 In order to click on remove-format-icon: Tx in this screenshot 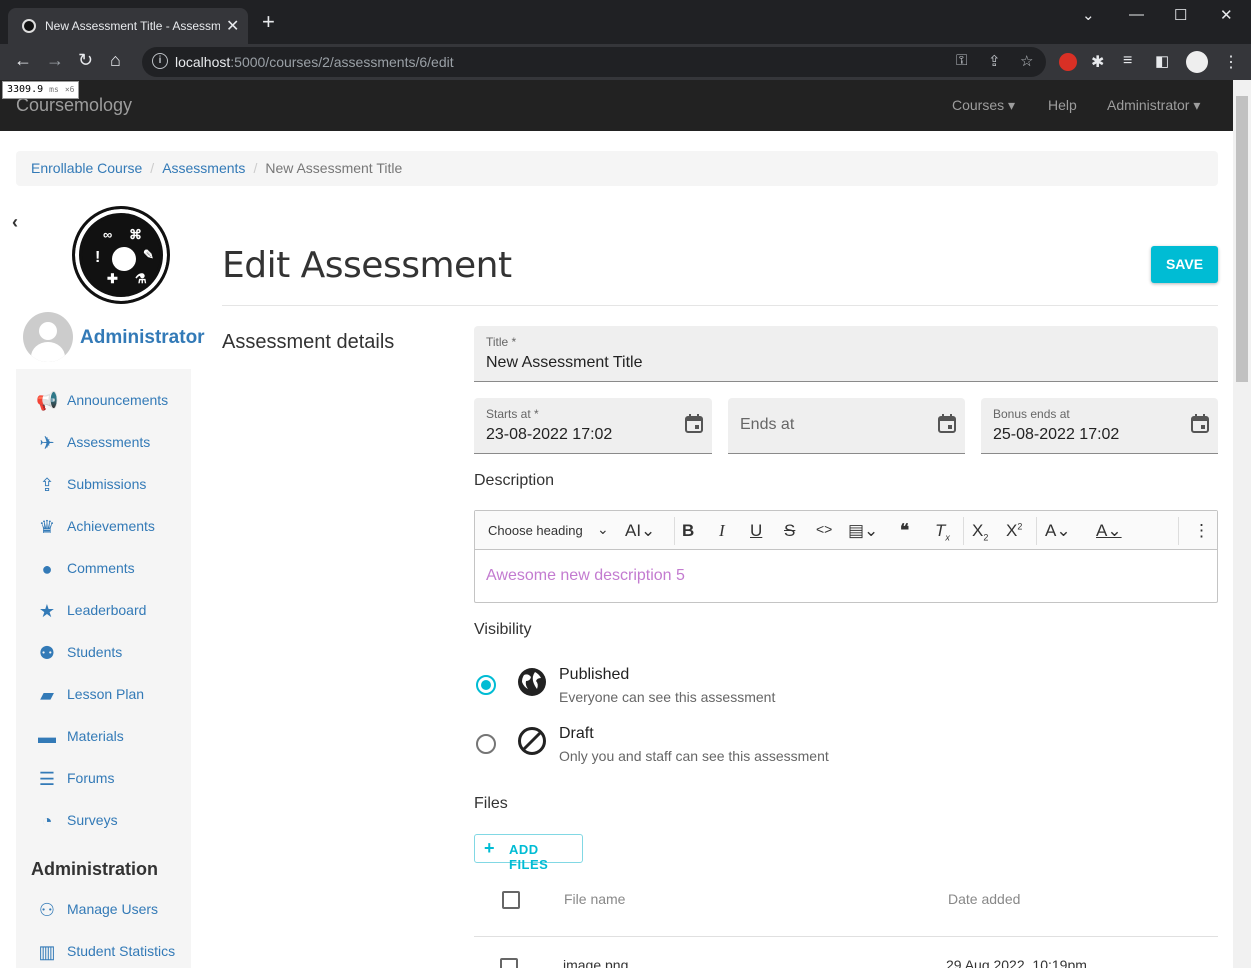, I will do `click(942, 531)`.